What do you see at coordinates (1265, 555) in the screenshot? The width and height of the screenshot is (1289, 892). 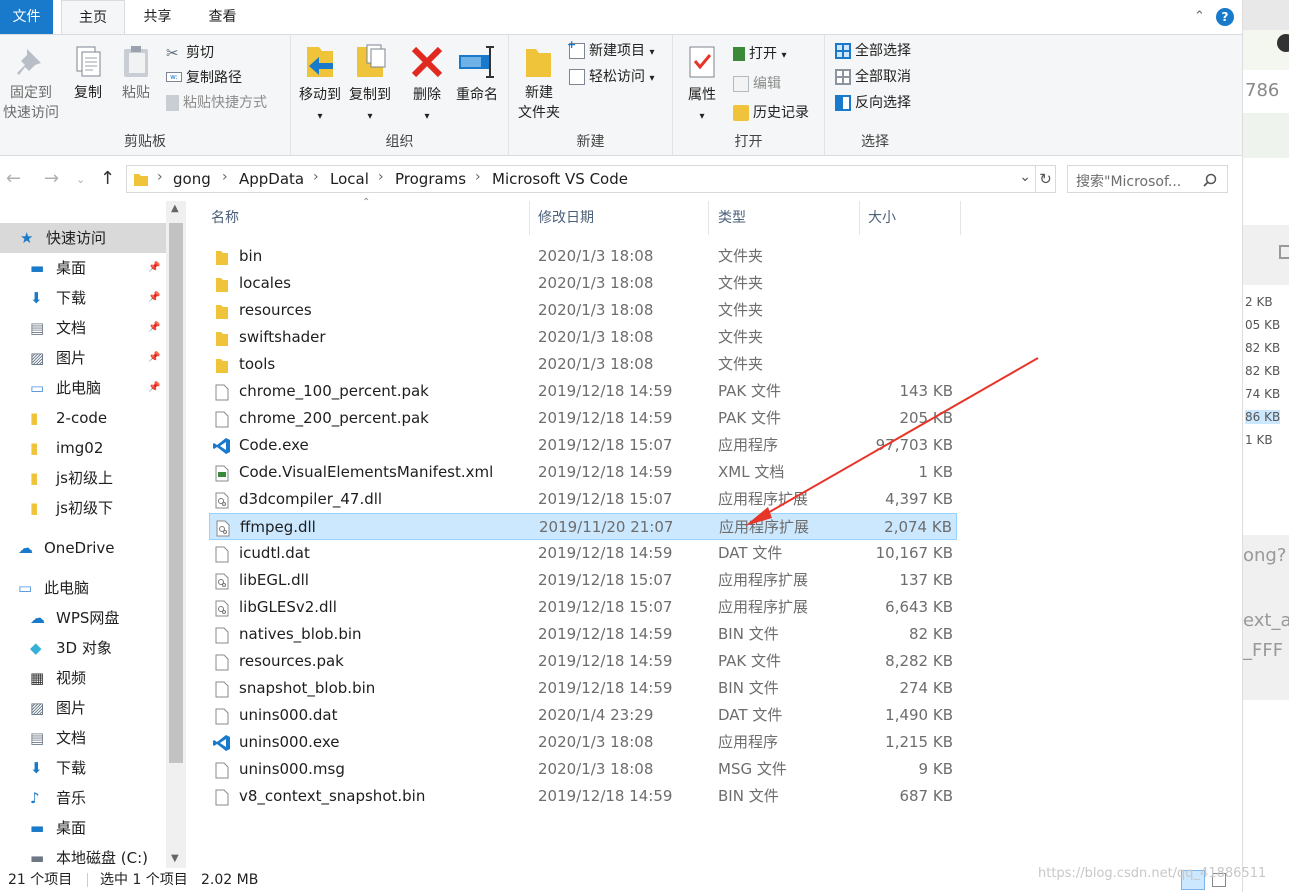 I see `background-text-question: ong?` at bounding box center [1265, 555].